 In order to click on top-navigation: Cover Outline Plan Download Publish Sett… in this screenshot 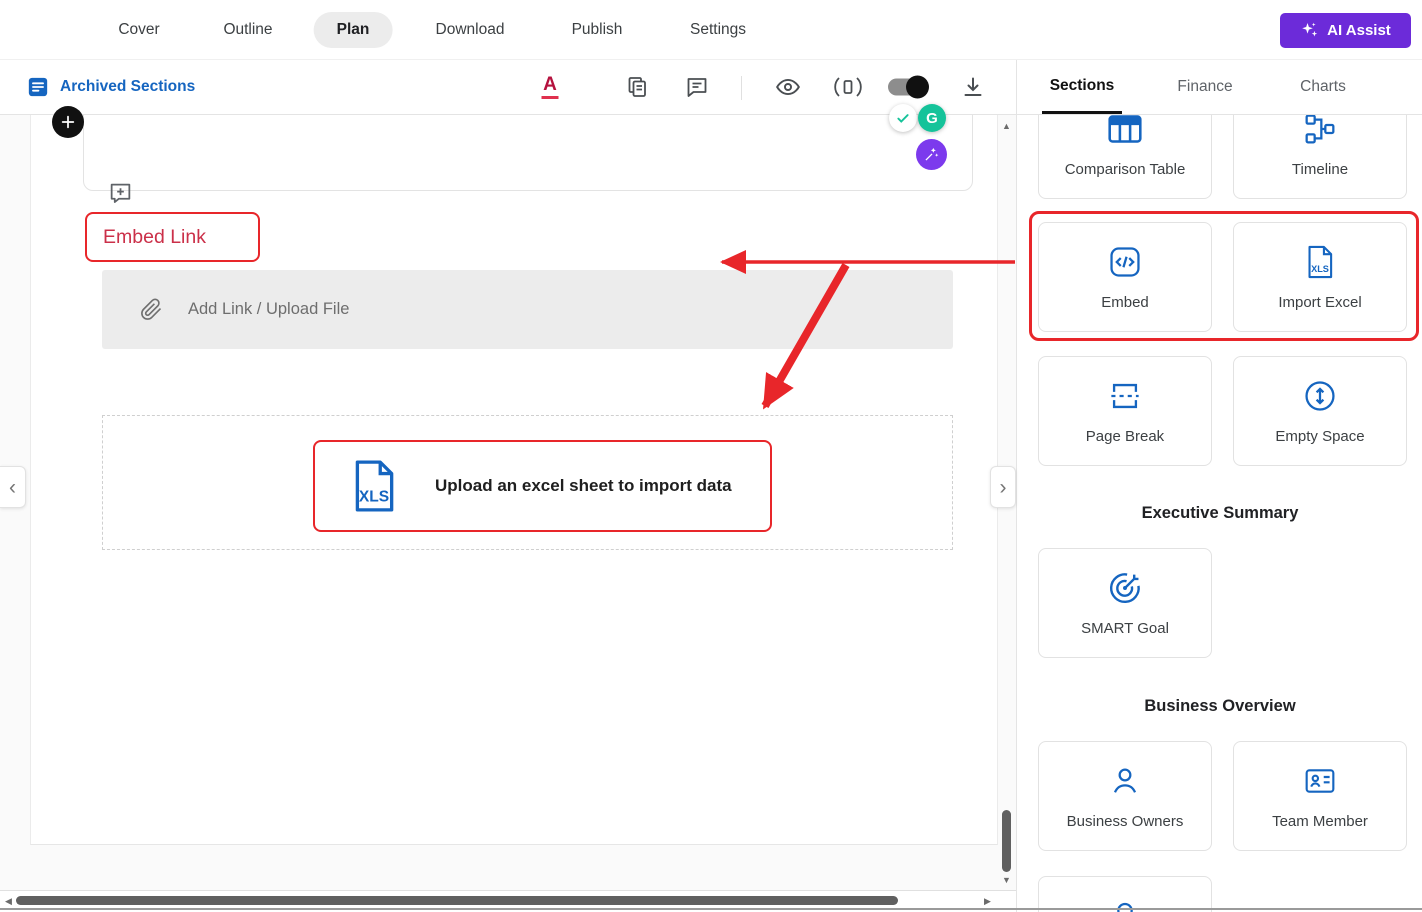, I will do `click(711, 30)`.